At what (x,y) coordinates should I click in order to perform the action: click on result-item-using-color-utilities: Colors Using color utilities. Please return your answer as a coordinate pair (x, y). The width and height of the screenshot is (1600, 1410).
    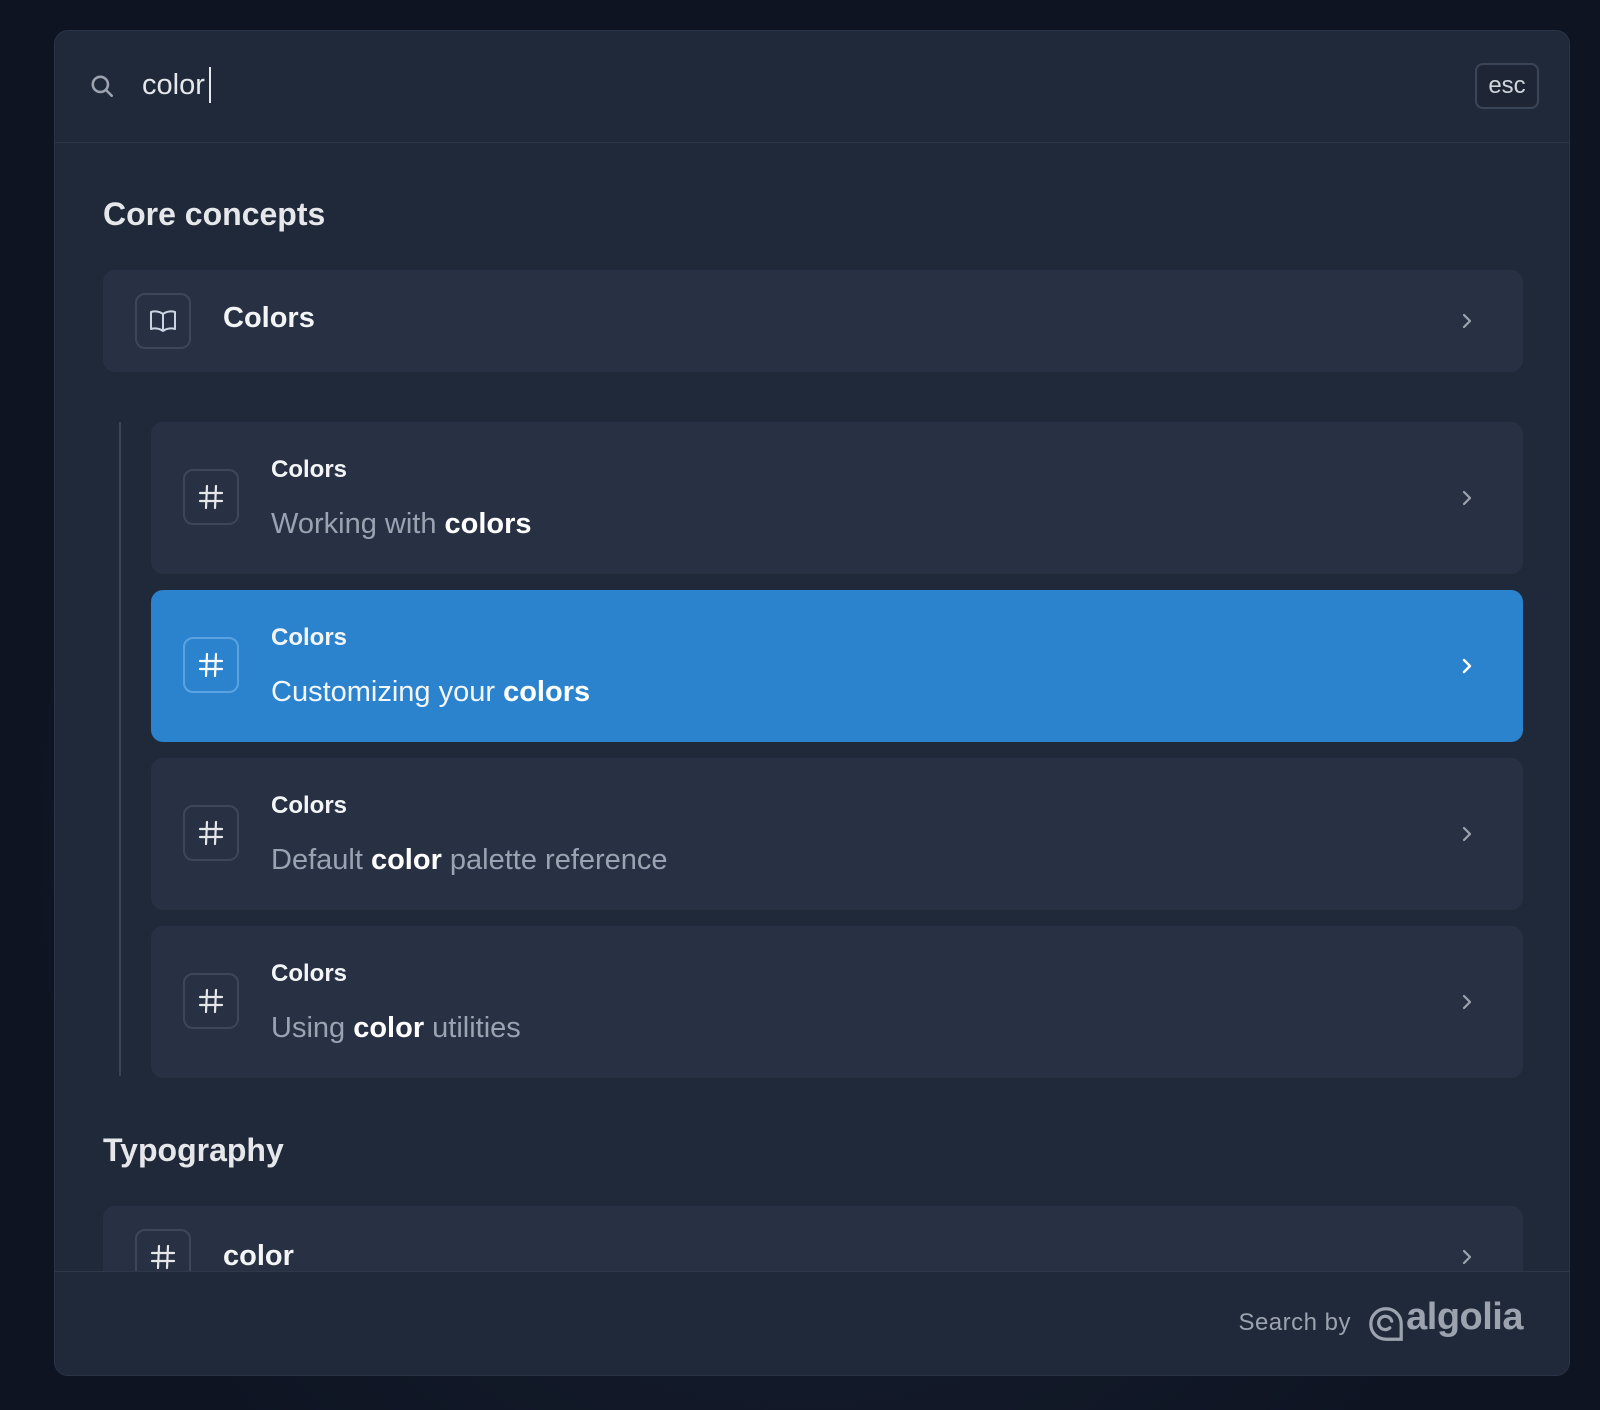
    Looking at the image, I should click on (837, 1002).